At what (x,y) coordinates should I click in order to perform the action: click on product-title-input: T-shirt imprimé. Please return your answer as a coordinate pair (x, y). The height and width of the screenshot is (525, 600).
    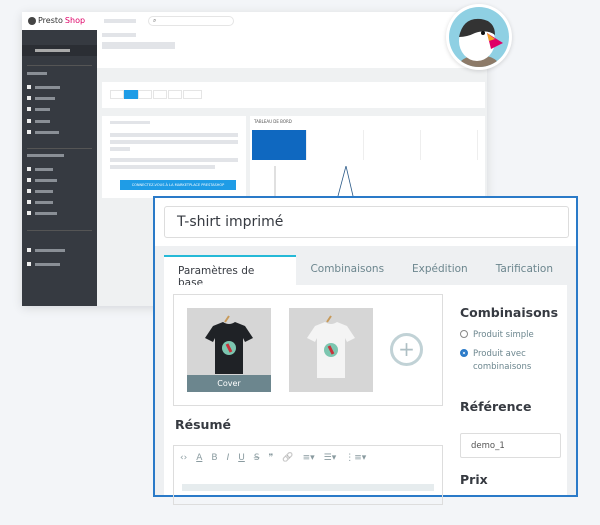
    Looking at the image, I should click on (366, 222).